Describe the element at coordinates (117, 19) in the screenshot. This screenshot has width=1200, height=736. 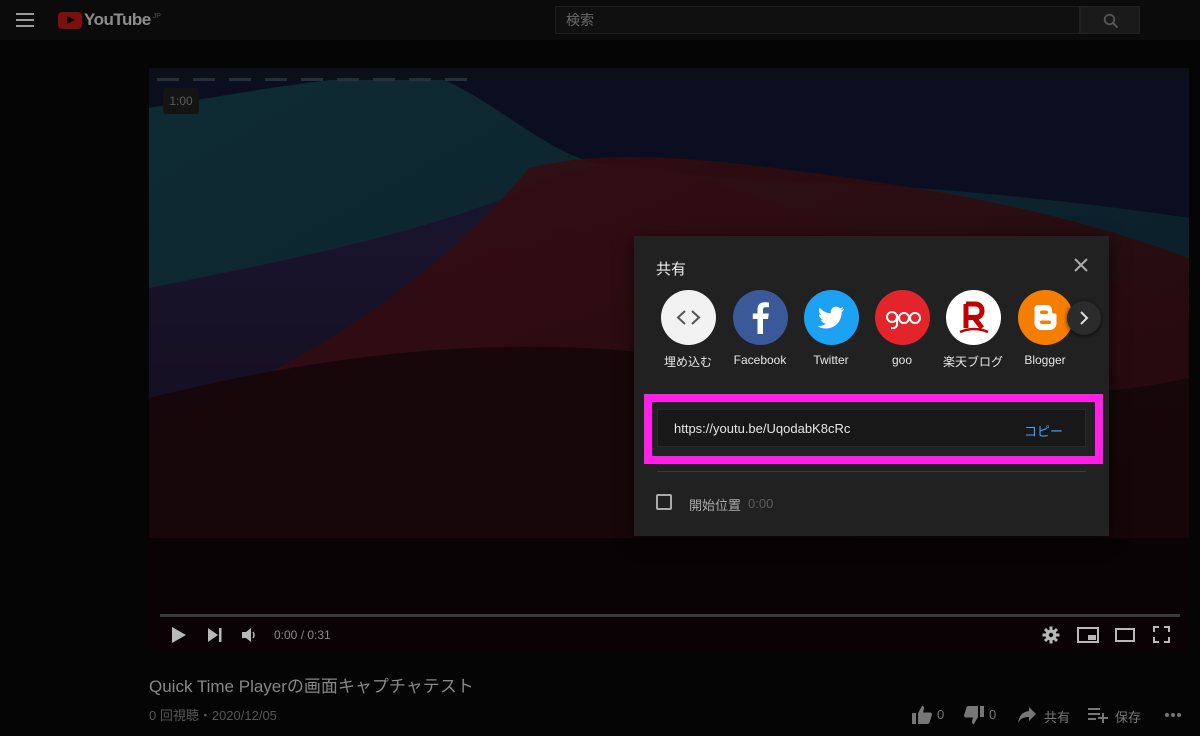
I see `logo-text: YouTube` at that location.